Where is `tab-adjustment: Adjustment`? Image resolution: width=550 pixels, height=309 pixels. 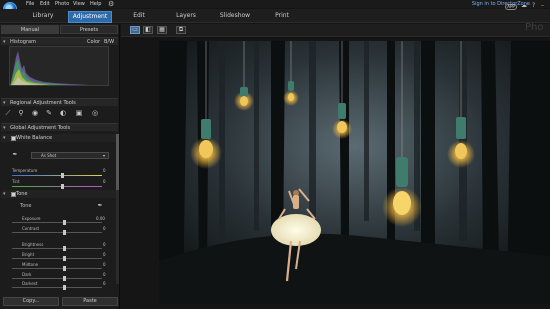 tab-adjustment: Adjustment is located at coordinates (90, 17).